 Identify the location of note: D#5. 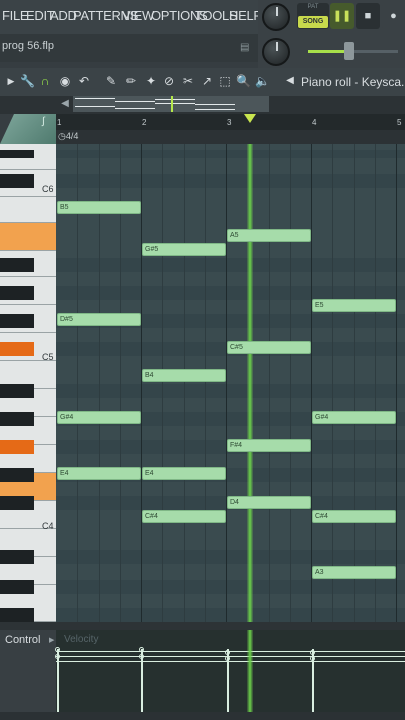
(99, 319).